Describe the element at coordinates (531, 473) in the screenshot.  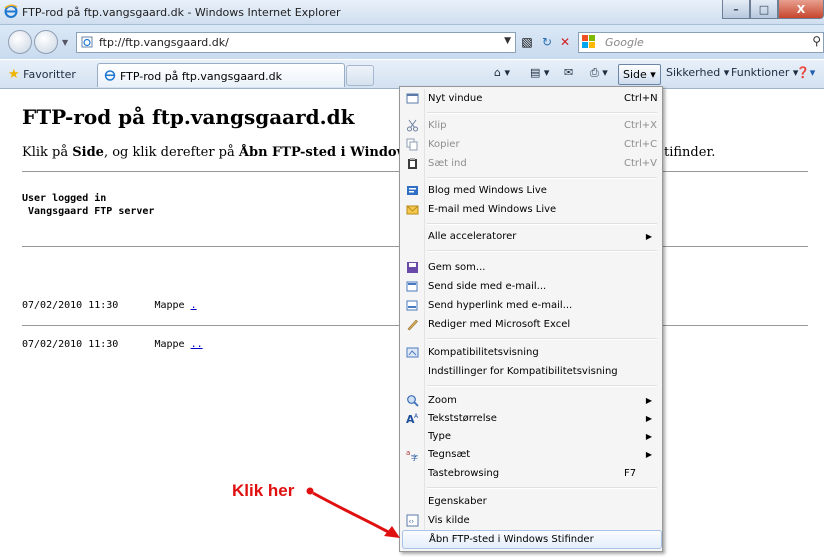
I see `menu-item-caret-browsing: Tastebrowsing F7` at that location.